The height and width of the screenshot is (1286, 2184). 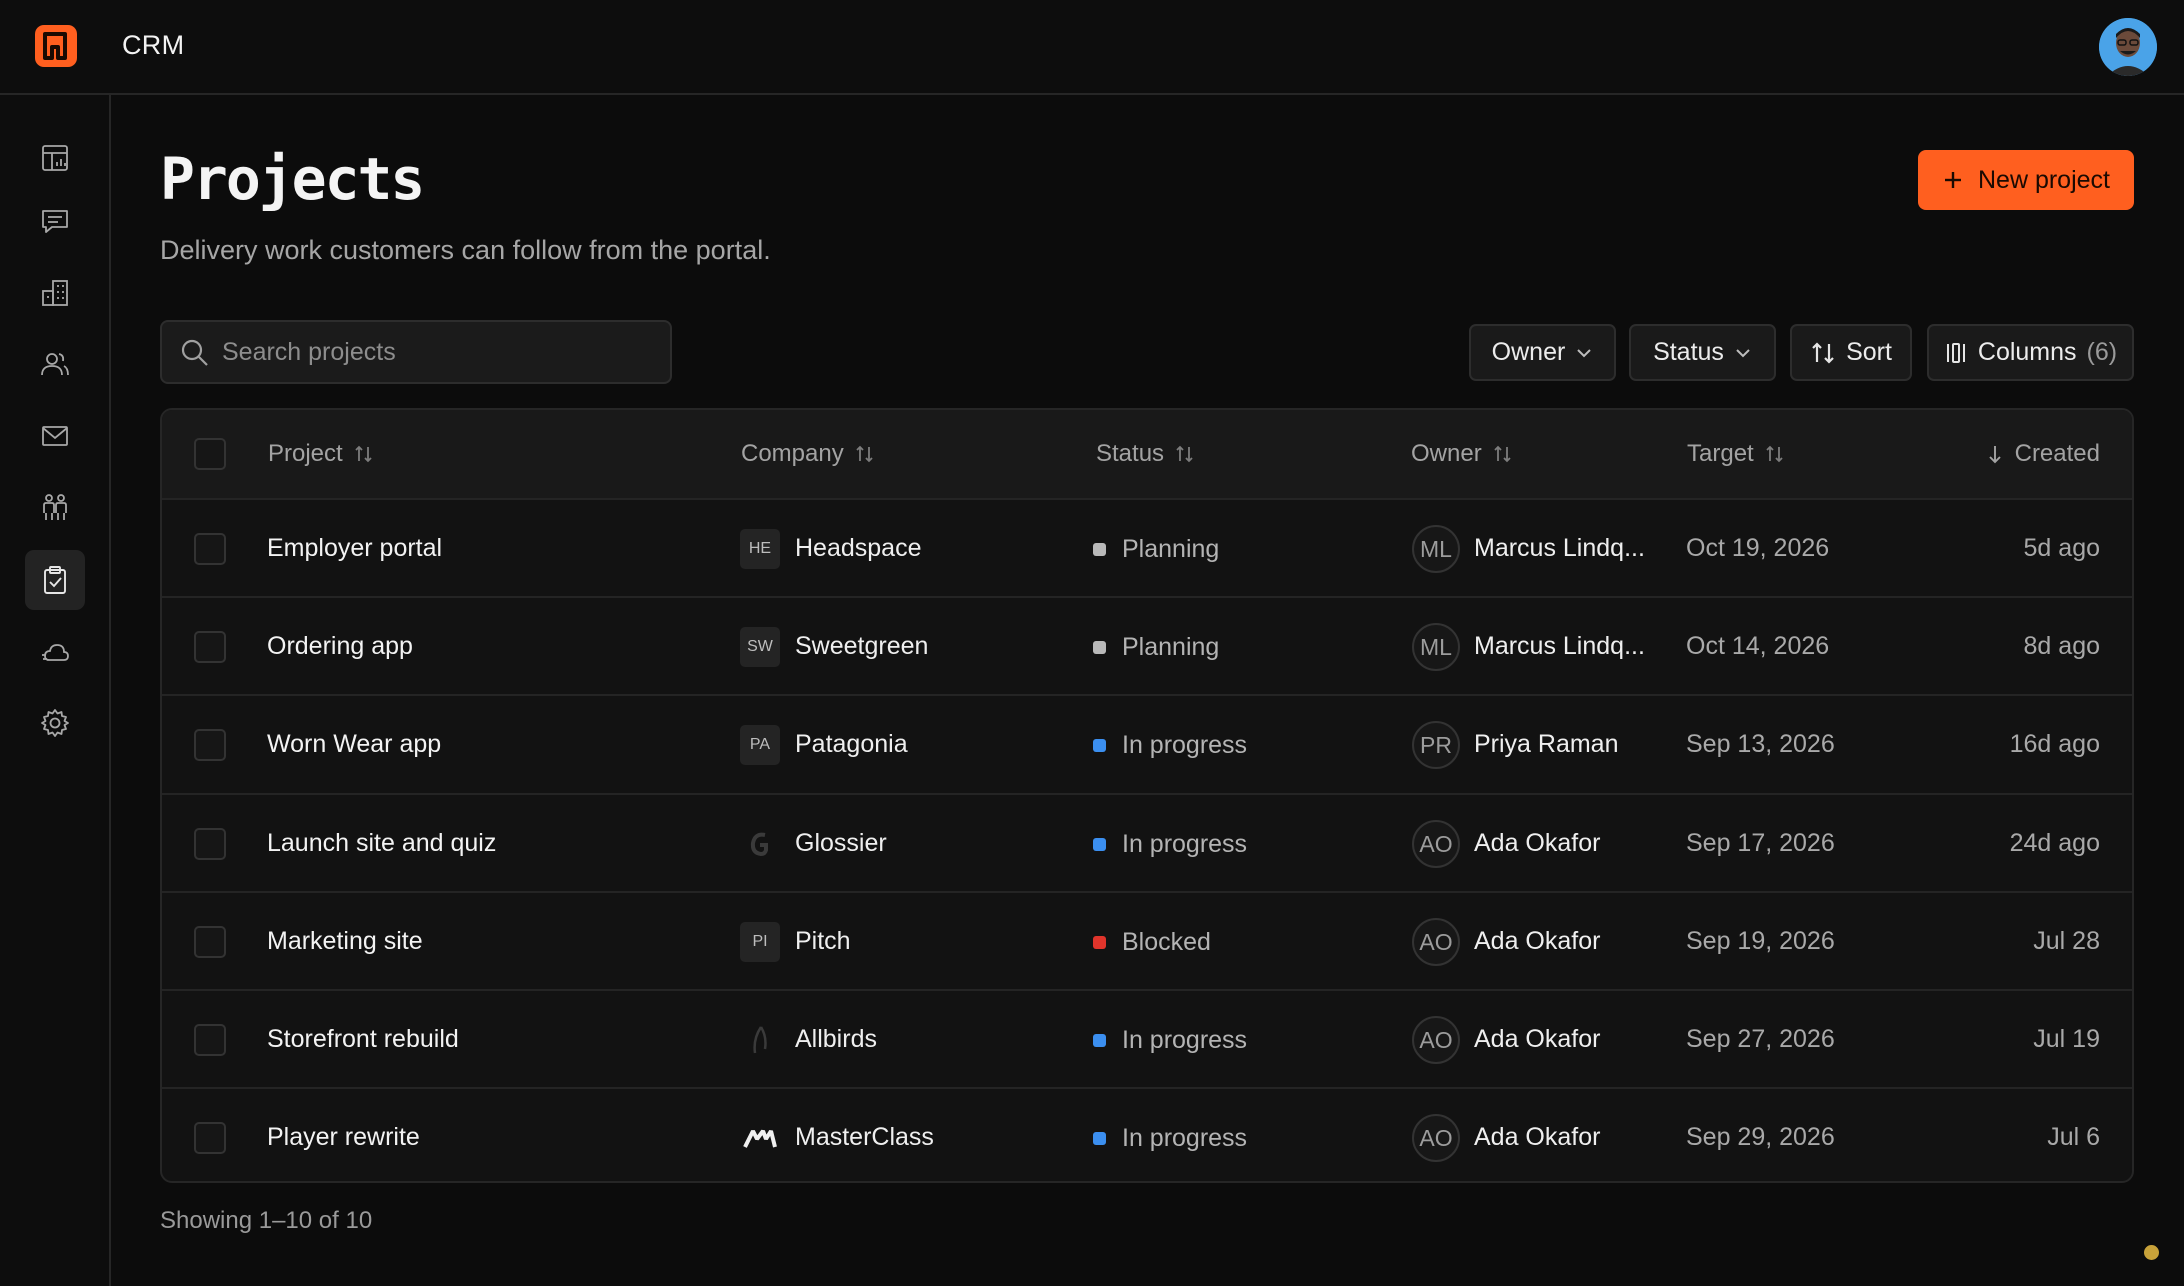 I want to click on building-icon, so click(x=55, y=293).